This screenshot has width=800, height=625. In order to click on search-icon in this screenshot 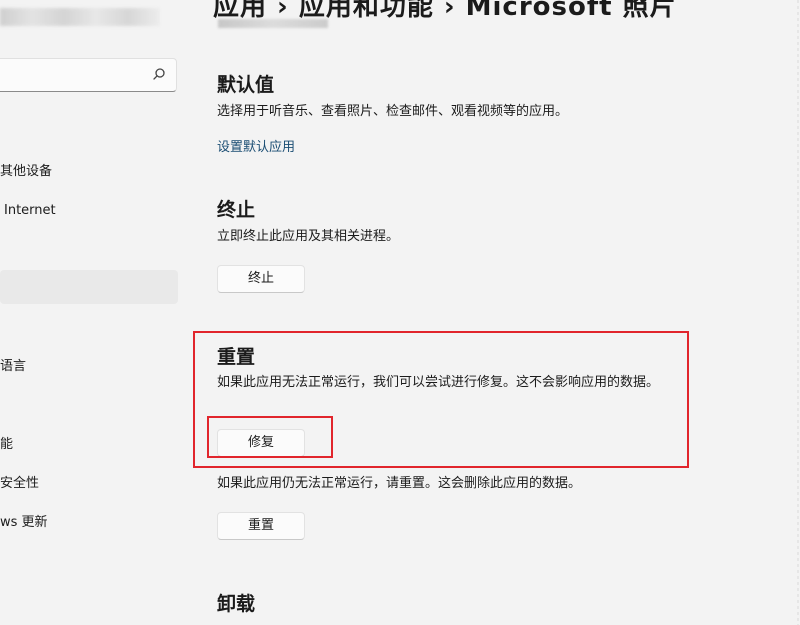, I will do `click(159, 74)`.